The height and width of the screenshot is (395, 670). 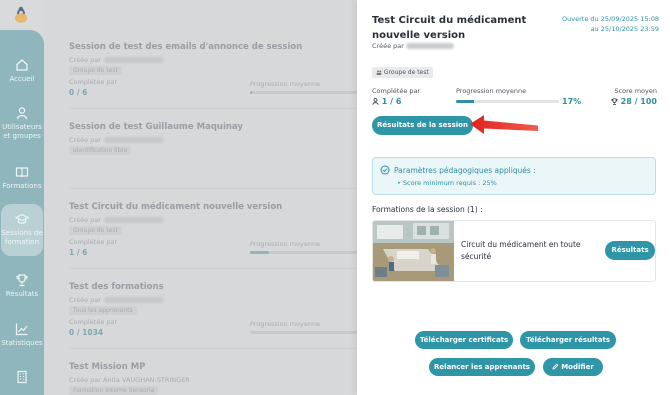 What do you see at coordinates (156, 127) in the screenshot?
I see `session-title: Session de test Guillaume Maquinay` at bounding box center [156, 127].